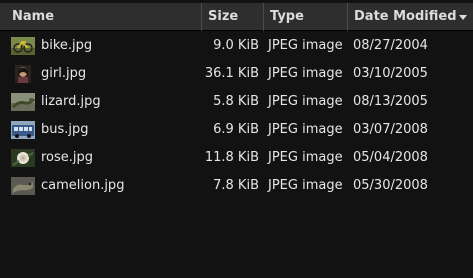 This screenshot has height=278, width=473. Describe the element at coordinates (231, 73) in the screenshot. I see `file-size: 36.1 KiB` at that location.